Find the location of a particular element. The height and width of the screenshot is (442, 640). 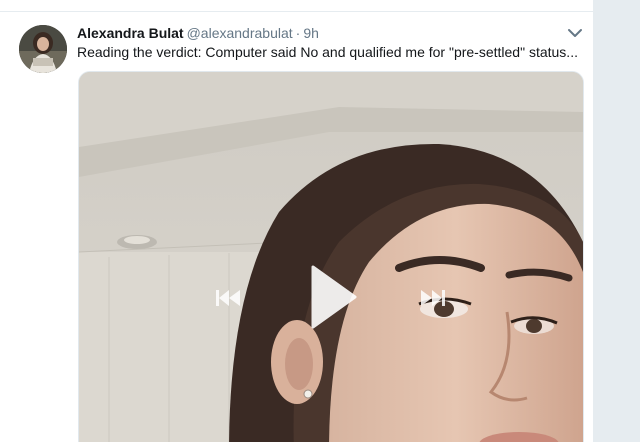

chevron-down-icon is located at coordinates (575, 33).